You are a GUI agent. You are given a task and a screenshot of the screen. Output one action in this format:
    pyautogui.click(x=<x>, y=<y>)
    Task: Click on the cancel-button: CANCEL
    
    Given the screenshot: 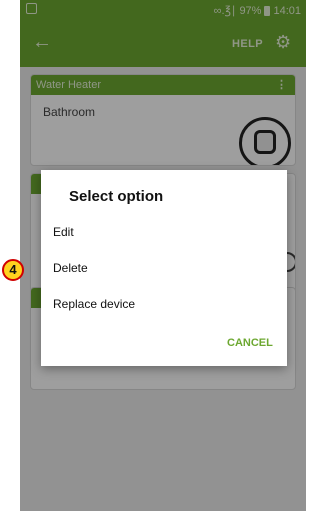 What is the action you would take?
    pyautogui.click(x=250, y=343)
    